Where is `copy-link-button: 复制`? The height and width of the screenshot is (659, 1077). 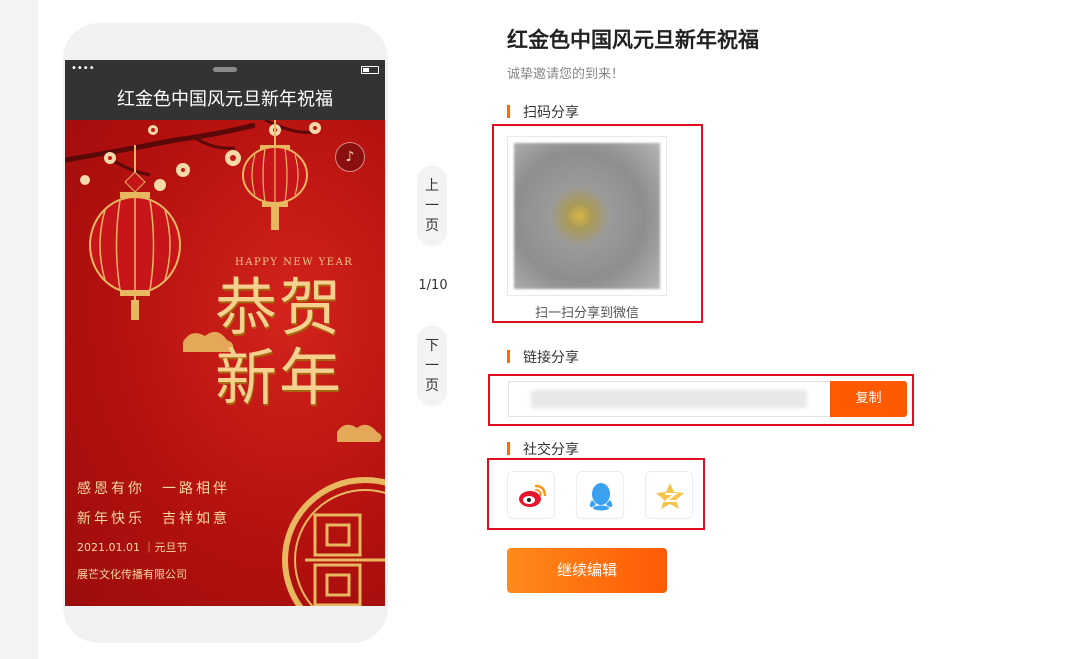
copy-link-button: 复制 is located at coordinates (868, 399).